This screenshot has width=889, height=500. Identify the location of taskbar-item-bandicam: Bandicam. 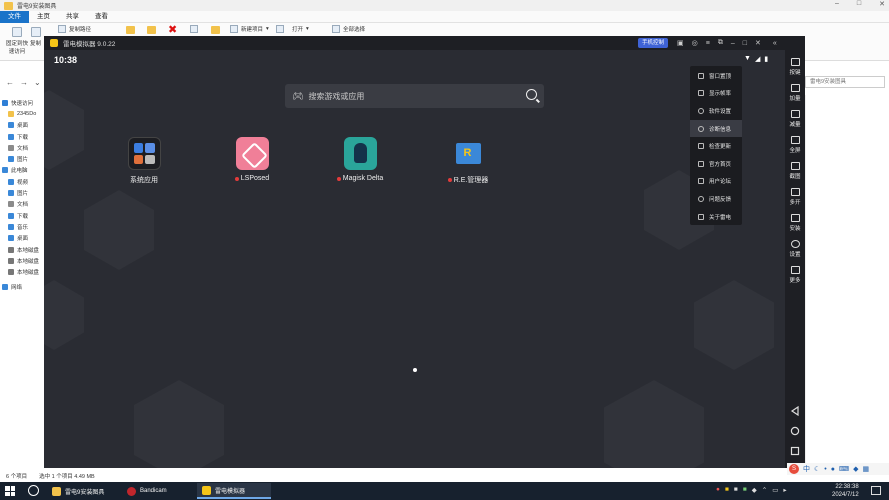
(159, 491).